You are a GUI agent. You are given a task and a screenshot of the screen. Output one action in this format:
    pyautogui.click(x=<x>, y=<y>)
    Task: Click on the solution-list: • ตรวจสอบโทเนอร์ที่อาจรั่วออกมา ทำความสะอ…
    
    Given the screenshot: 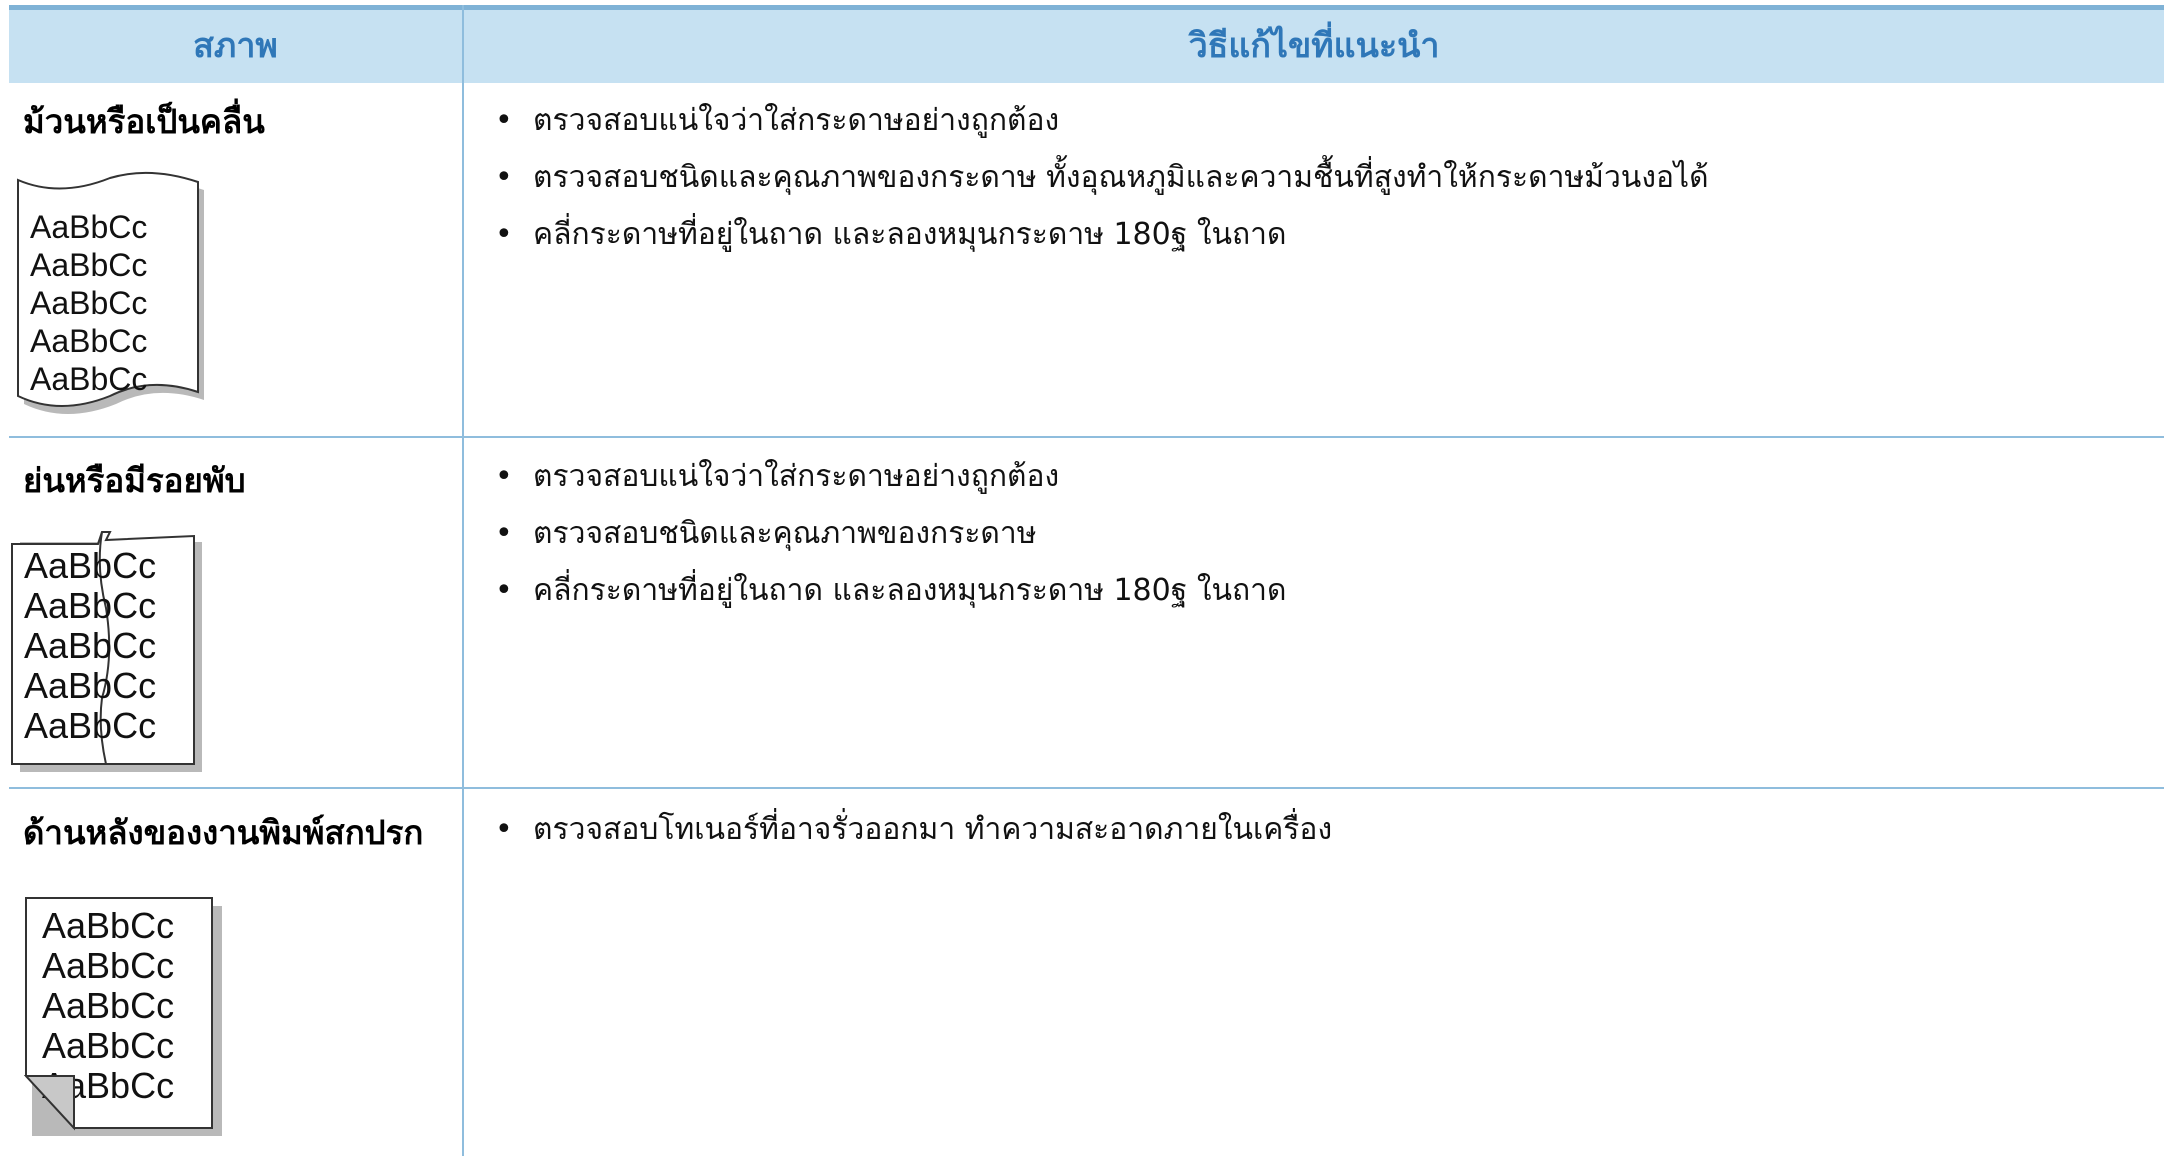 What is the action you would take?
    pyautogui.click(x=913, y=838)
    